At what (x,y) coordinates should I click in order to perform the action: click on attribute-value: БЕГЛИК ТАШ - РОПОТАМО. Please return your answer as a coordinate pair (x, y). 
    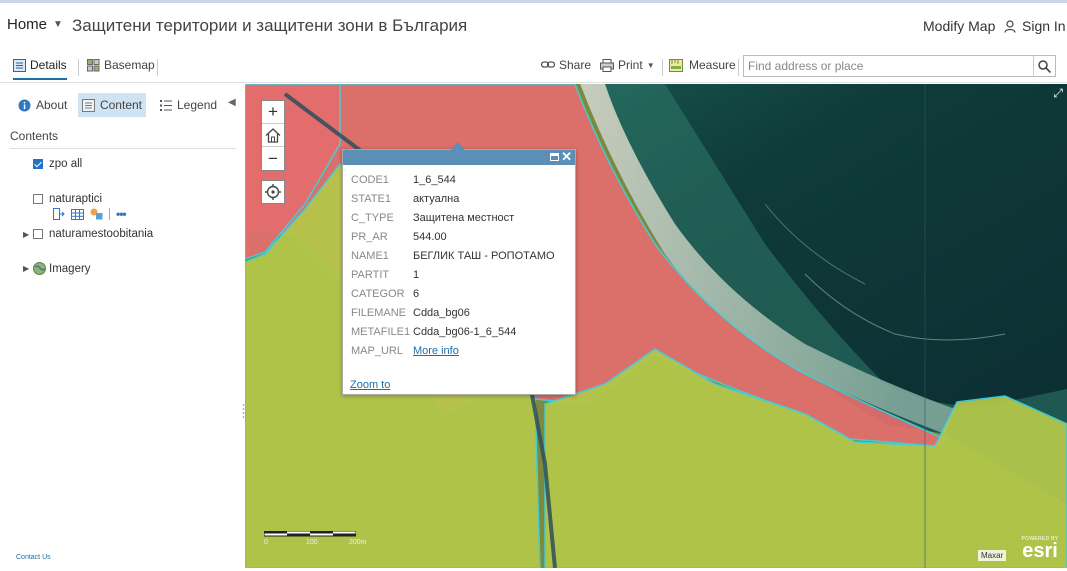
    Looking at the image, I should click on (484, 256).